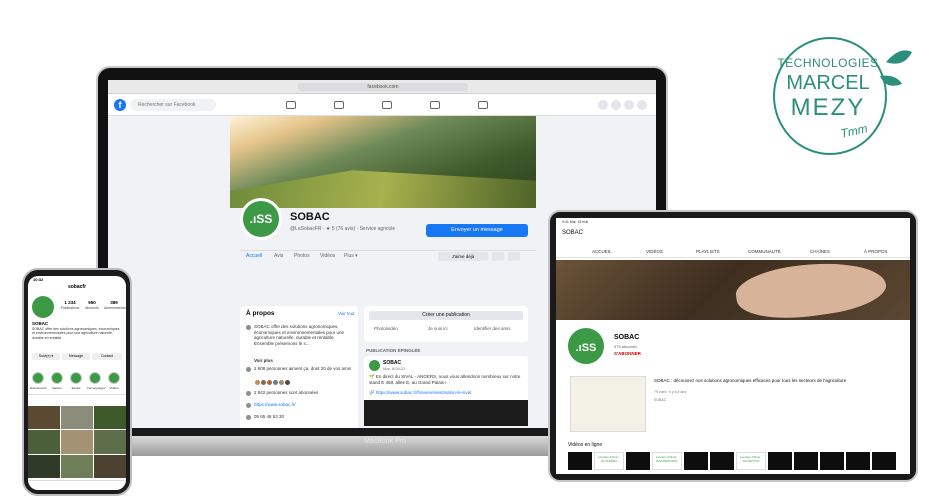 The height and width of the screenshot is (496, 944). I want to click on video-thumbnail: Lumière d'hiver : GLUTERRA, so click(609, 461).